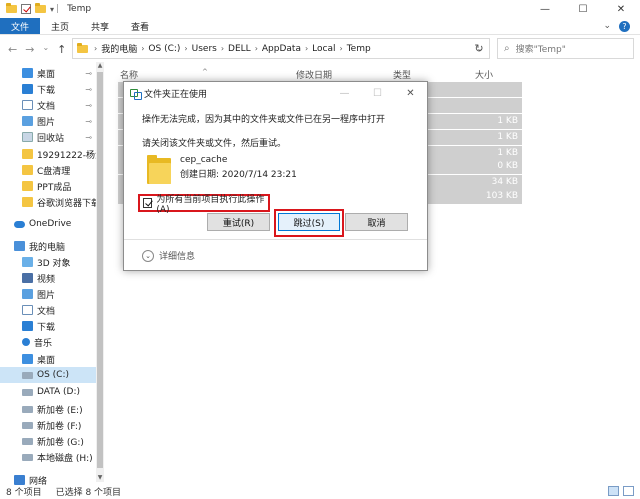  Describe the element at coordinates (46, 311) in the screenshot. I see `sidebar-item-label: 文档` at that location.